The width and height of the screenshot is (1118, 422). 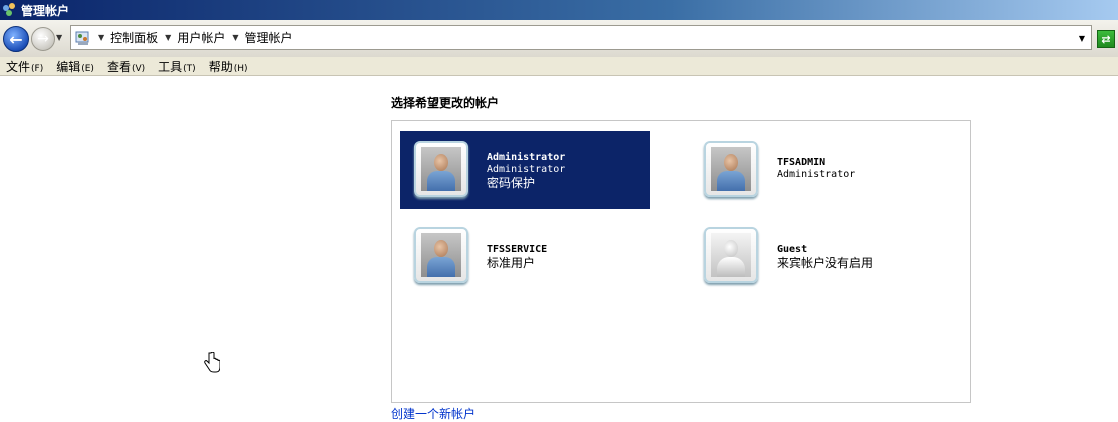 What do you see at coordinates (1106, 39) in the screenshot?
I see `go-refresh-icon: ⇄` at bounding box center [1106, 39].